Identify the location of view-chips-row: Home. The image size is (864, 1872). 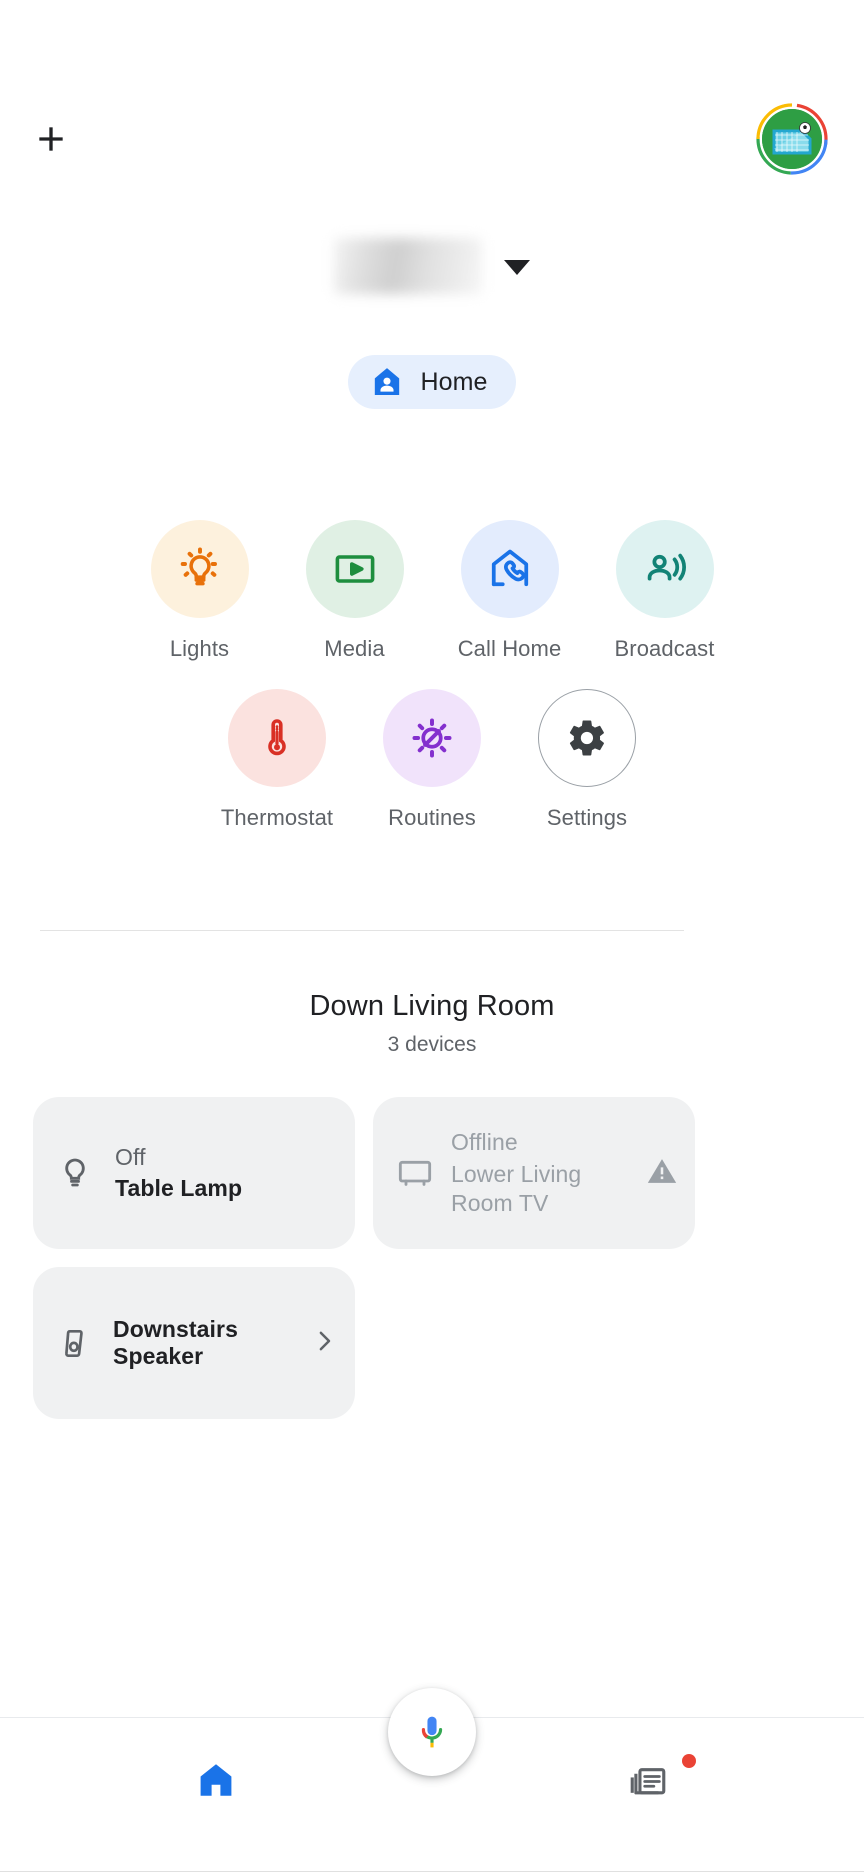
(432, 382).